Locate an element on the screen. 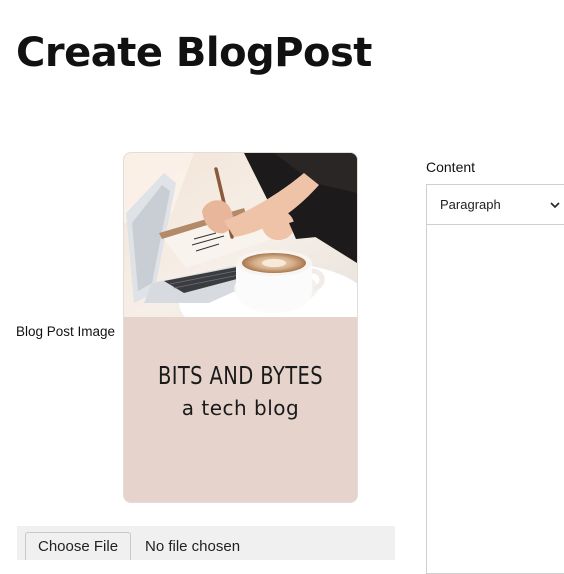 This screenshot has width=564, height=574. file-input: Choose File No file chosen is located at coordinates (206, 543).